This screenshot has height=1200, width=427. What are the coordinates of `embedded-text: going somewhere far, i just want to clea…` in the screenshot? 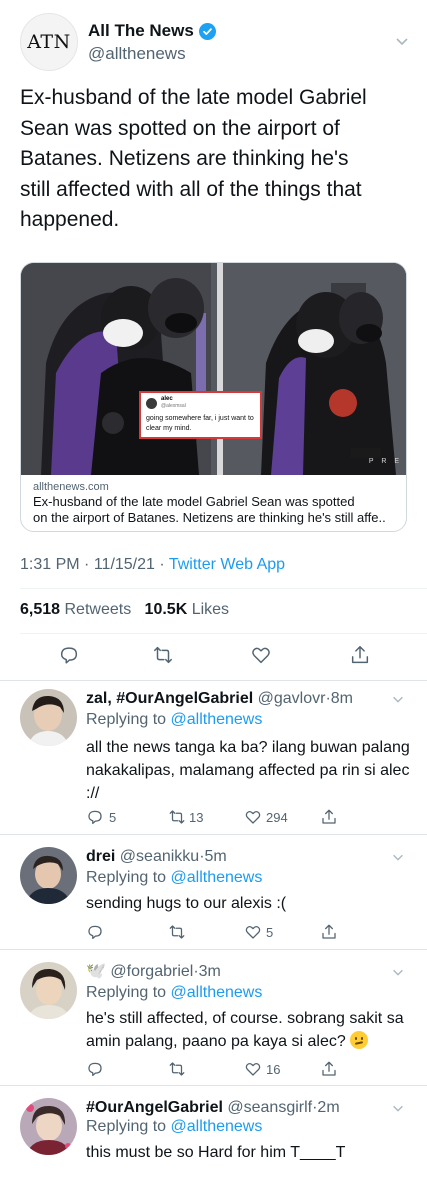 It's located at (200, 423).